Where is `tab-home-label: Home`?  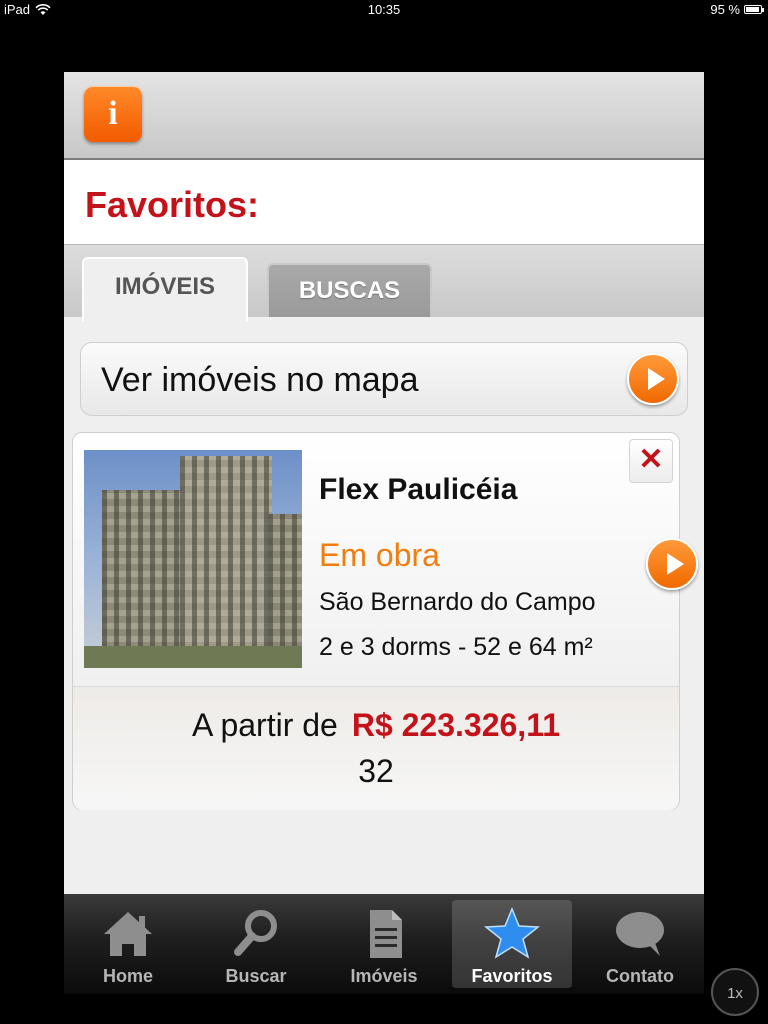 tab-home-label: Home is located at coordinates (127, 976).